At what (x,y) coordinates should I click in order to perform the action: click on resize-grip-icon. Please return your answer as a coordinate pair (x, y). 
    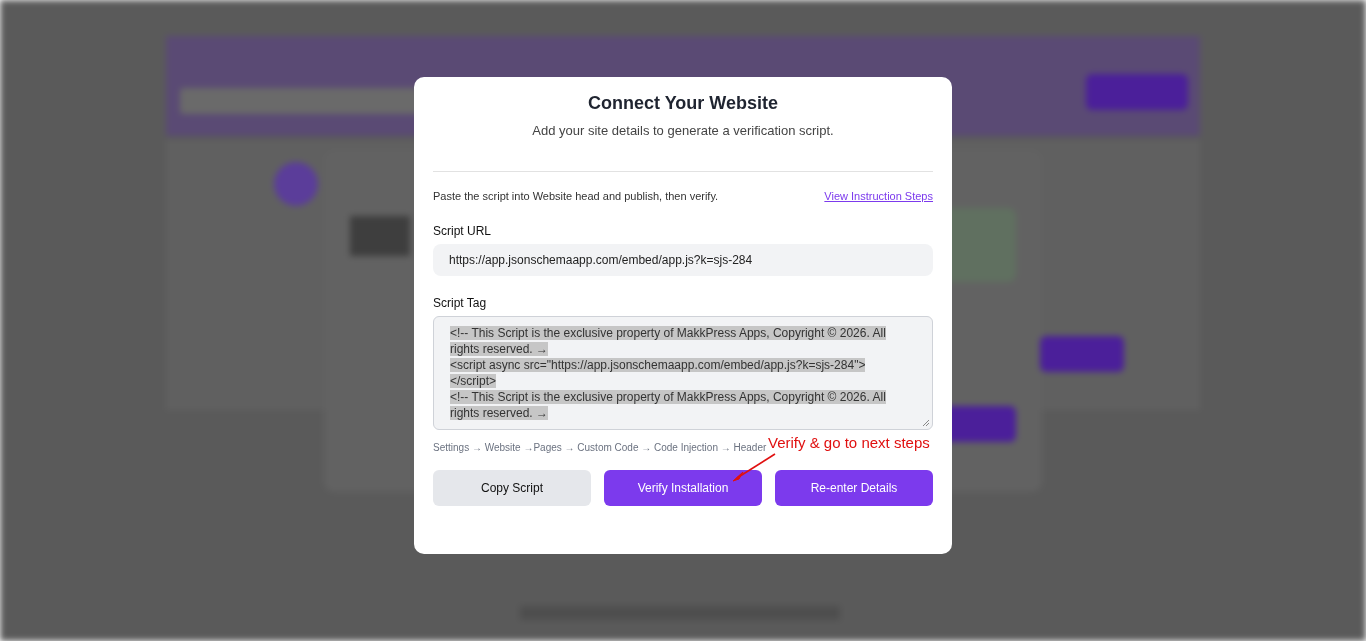
    Looking at the image, I should click on (926, 423).